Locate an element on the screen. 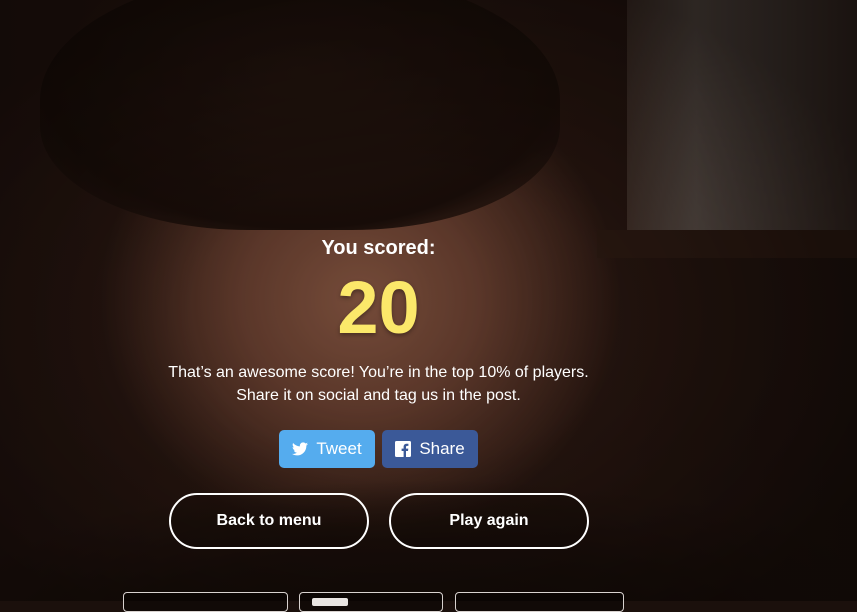  twitter-bird-icon is located at coordinates (300, 449).